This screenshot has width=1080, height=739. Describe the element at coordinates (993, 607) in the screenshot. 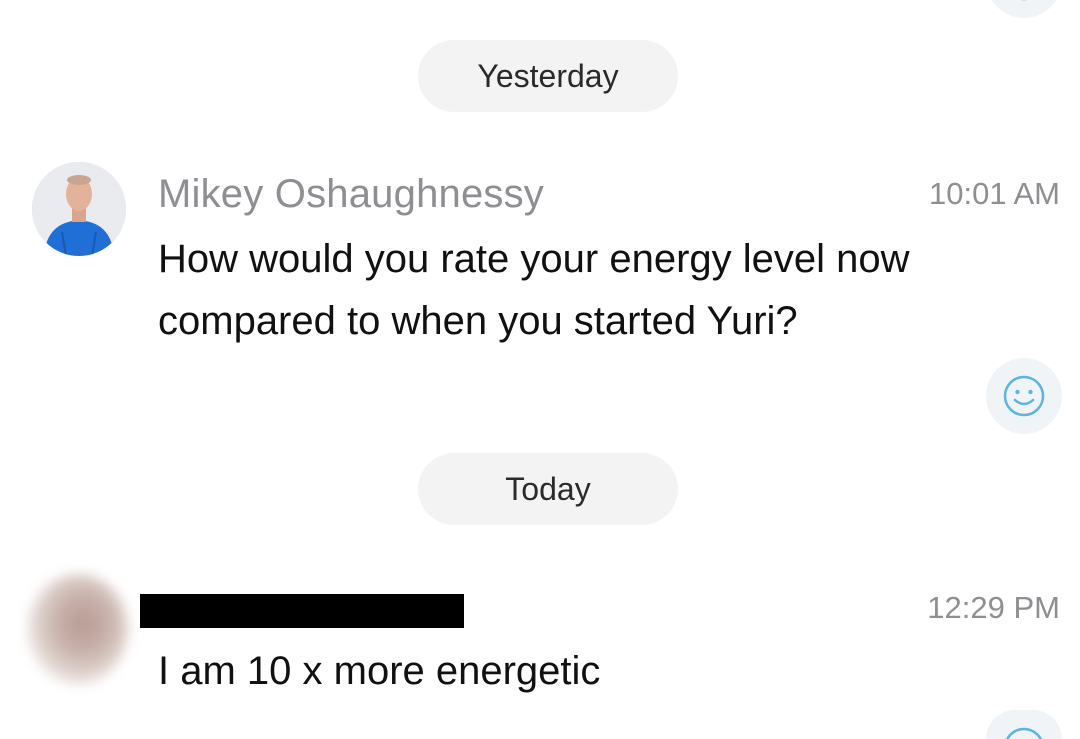

I see `message-timestamp: 12:29 PM` at that location.